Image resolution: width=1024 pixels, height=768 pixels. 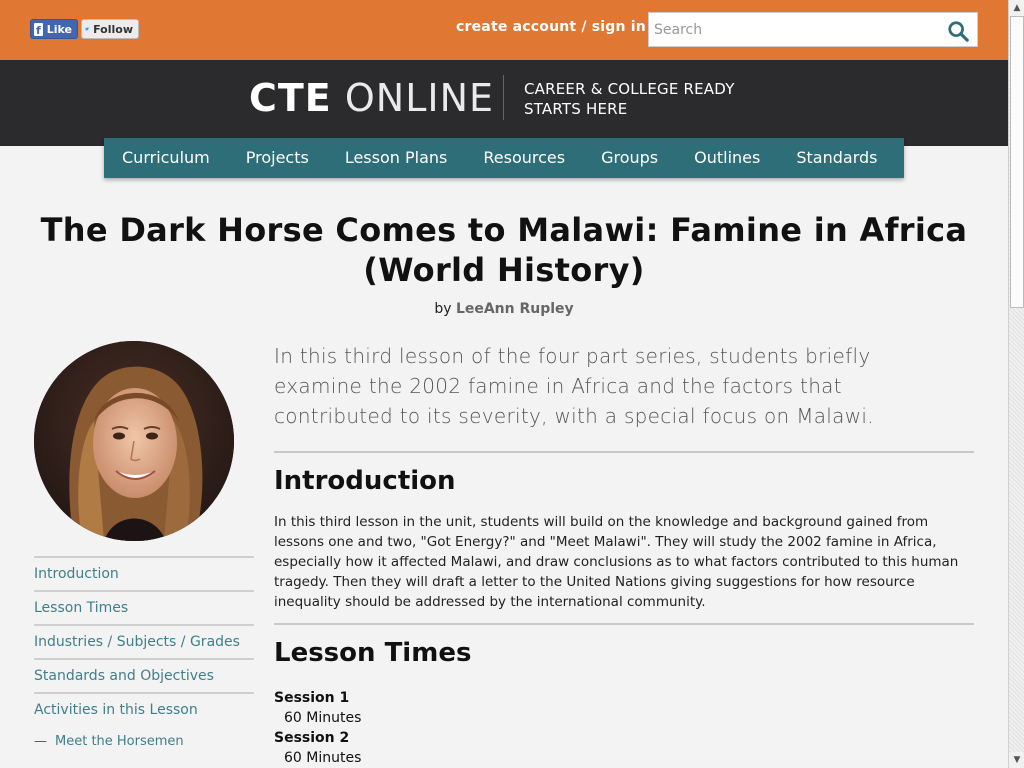 What do you see at coordinates (1016, 384) in the screenshot?
I see `vertical-scrollbar: ▲ ▼` at bounding box center [1016, 384].